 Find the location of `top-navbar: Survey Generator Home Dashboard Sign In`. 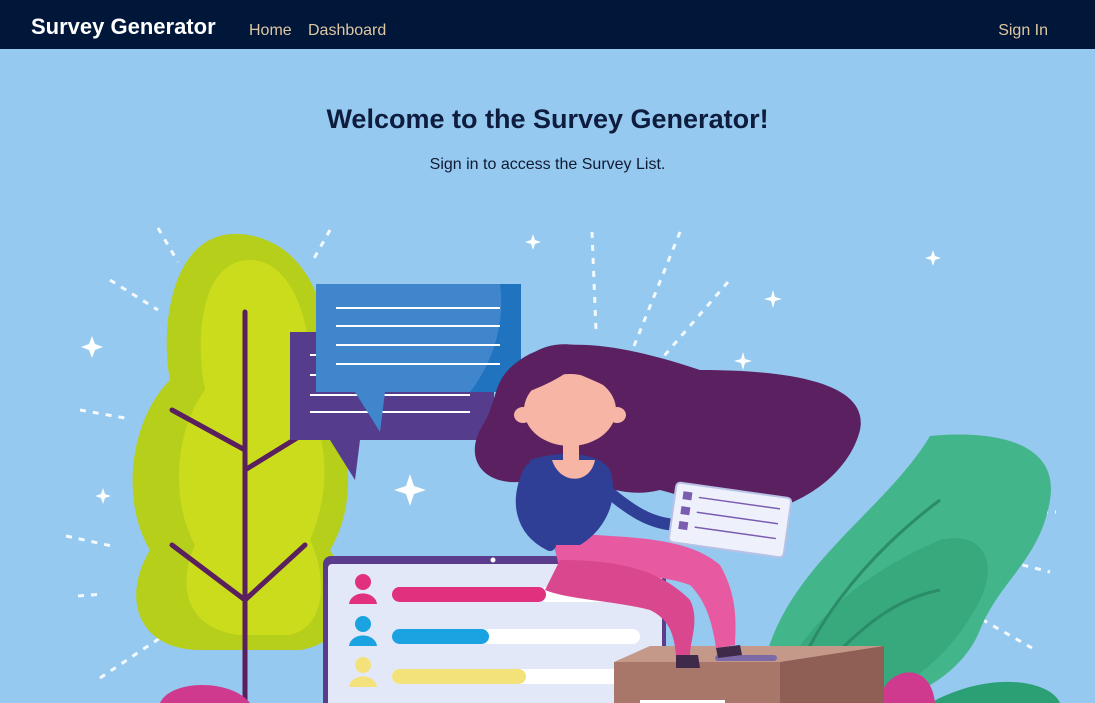

top-navbar: Survey Generator Home Dashboard Sign In is located at coordinates (547, 24).